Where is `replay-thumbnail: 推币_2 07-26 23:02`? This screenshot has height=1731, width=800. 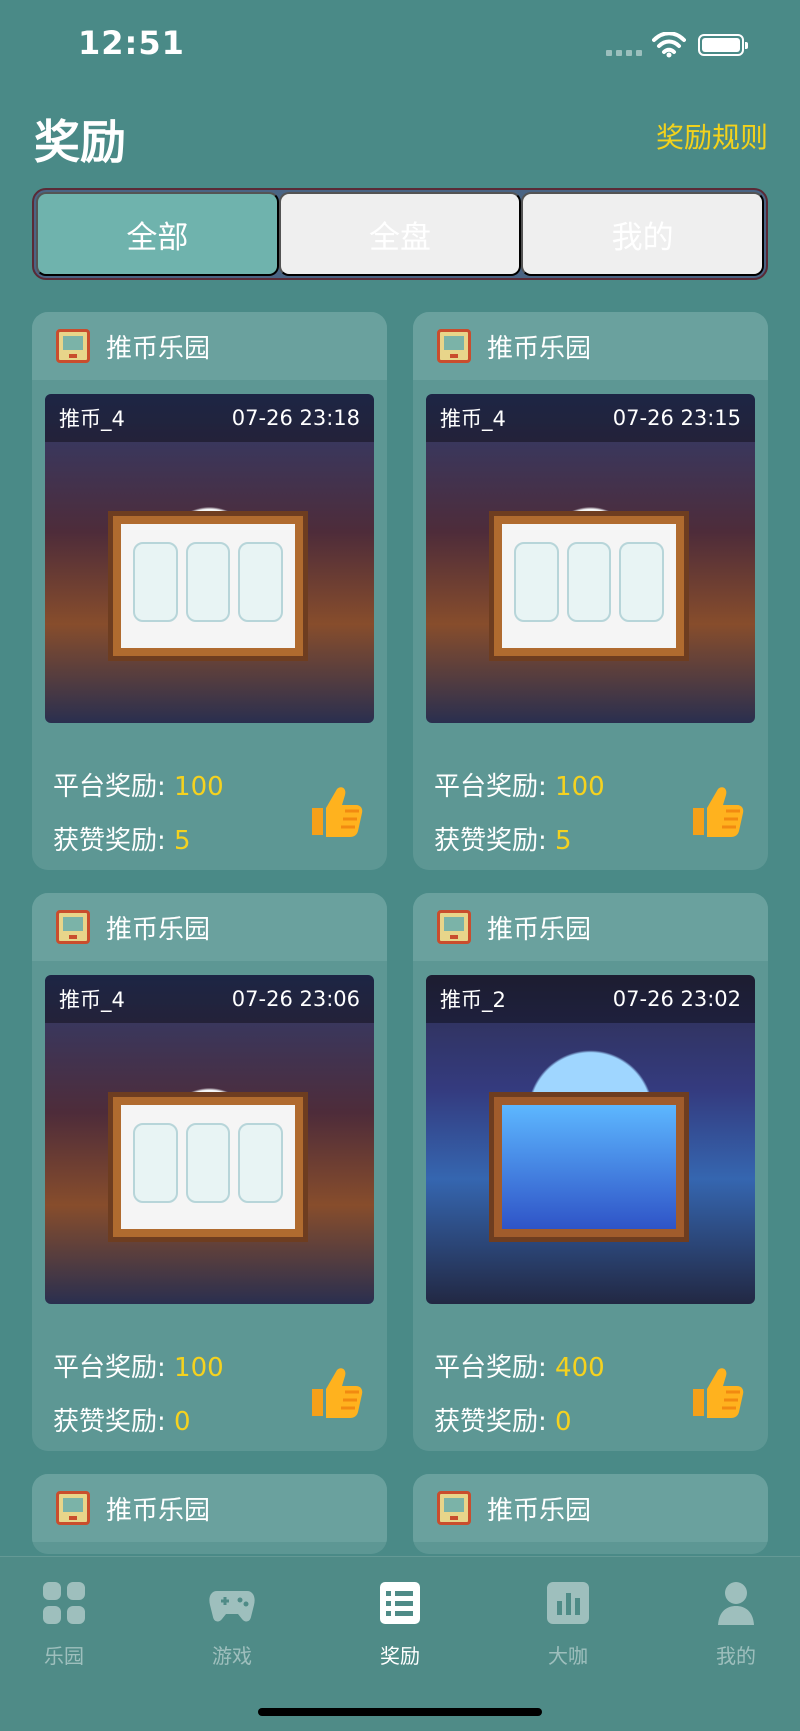
replay-thumbnail: 推币_2 07-26 23:02 is located at coordinates (590, 1139).